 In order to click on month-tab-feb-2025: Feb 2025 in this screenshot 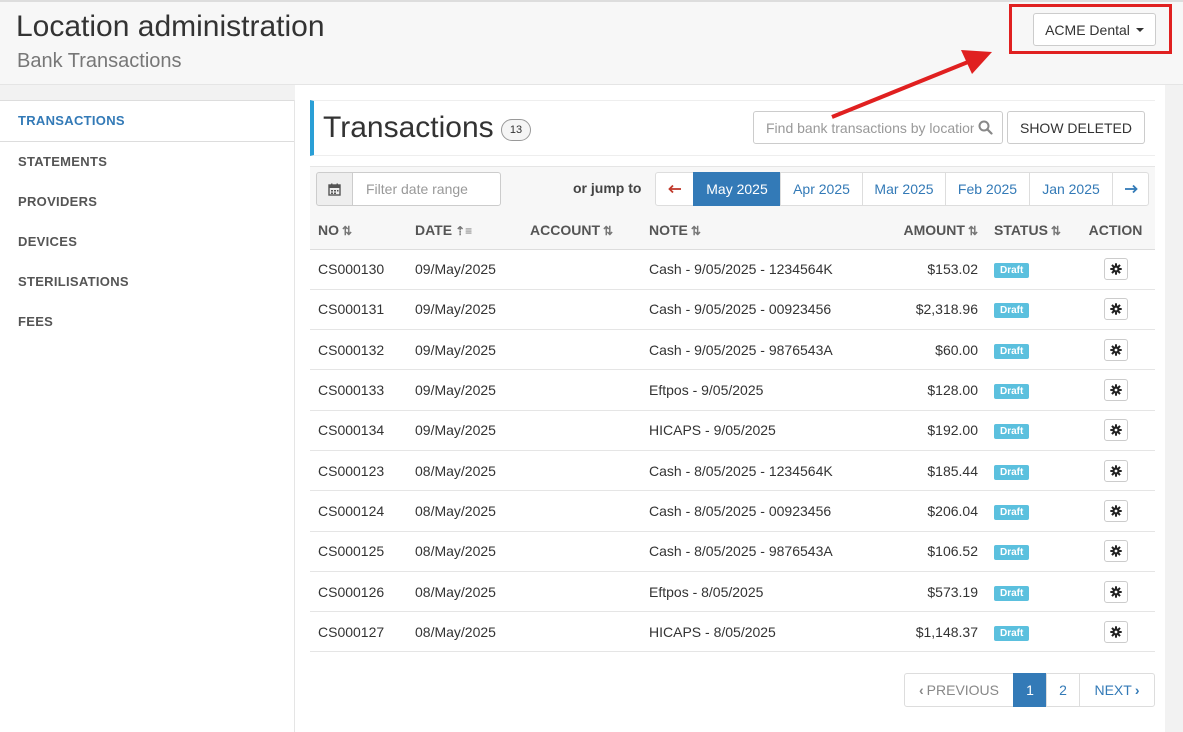, I will do `click(987, 189)`.